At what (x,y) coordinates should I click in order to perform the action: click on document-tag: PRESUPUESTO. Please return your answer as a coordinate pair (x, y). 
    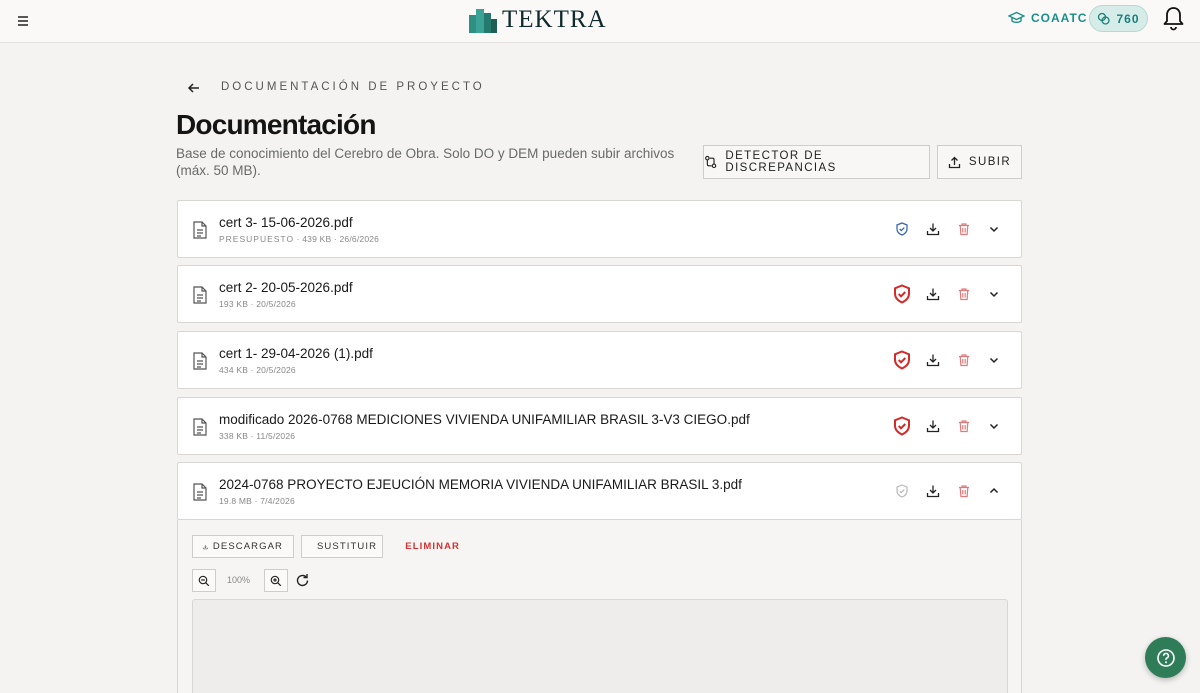
    Looking at the image, I should click on (257, 239).